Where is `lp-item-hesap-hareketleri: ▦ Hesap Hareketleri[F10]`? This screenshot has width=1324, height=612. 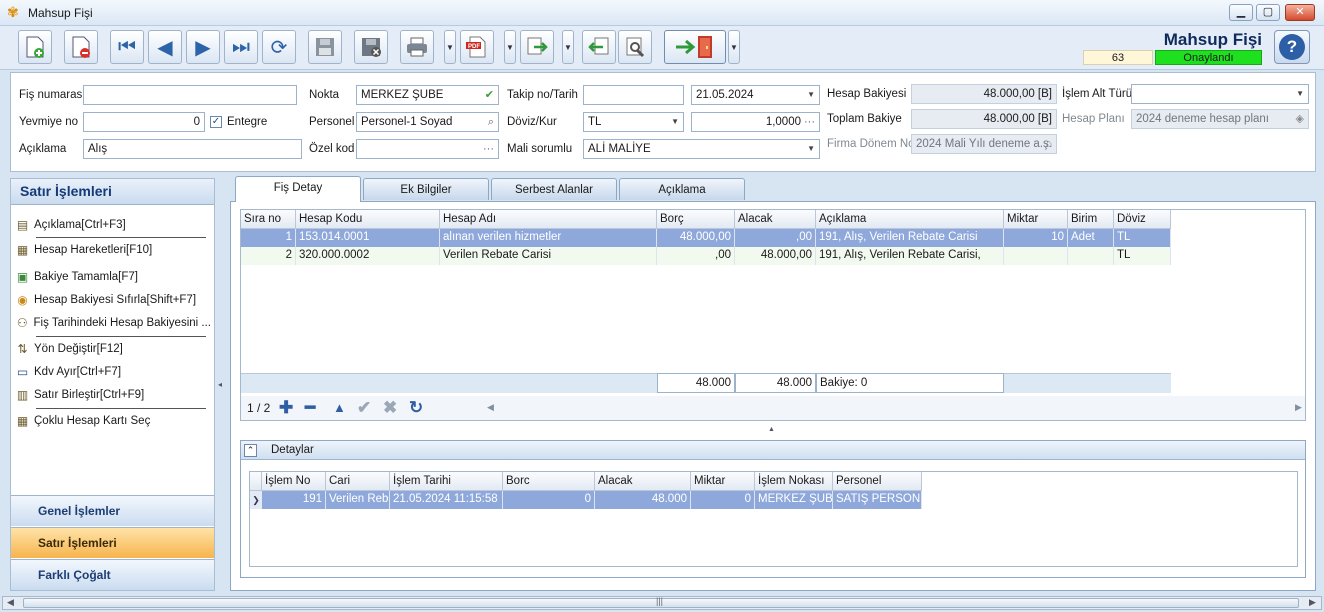 lp-item-hesap-hareketleri: ▦ Hesap Hareketleri[F10] is located at coordinates (113, 250).